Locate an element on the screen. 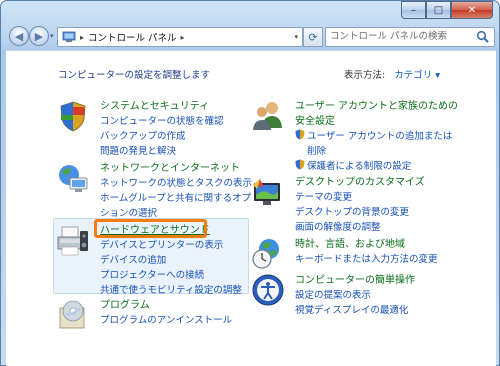 Image resolution: width=500 pixels, height=366 pixels. breadcrumb-control-panel: コントロール パネル is located at coordinates (132, 37).